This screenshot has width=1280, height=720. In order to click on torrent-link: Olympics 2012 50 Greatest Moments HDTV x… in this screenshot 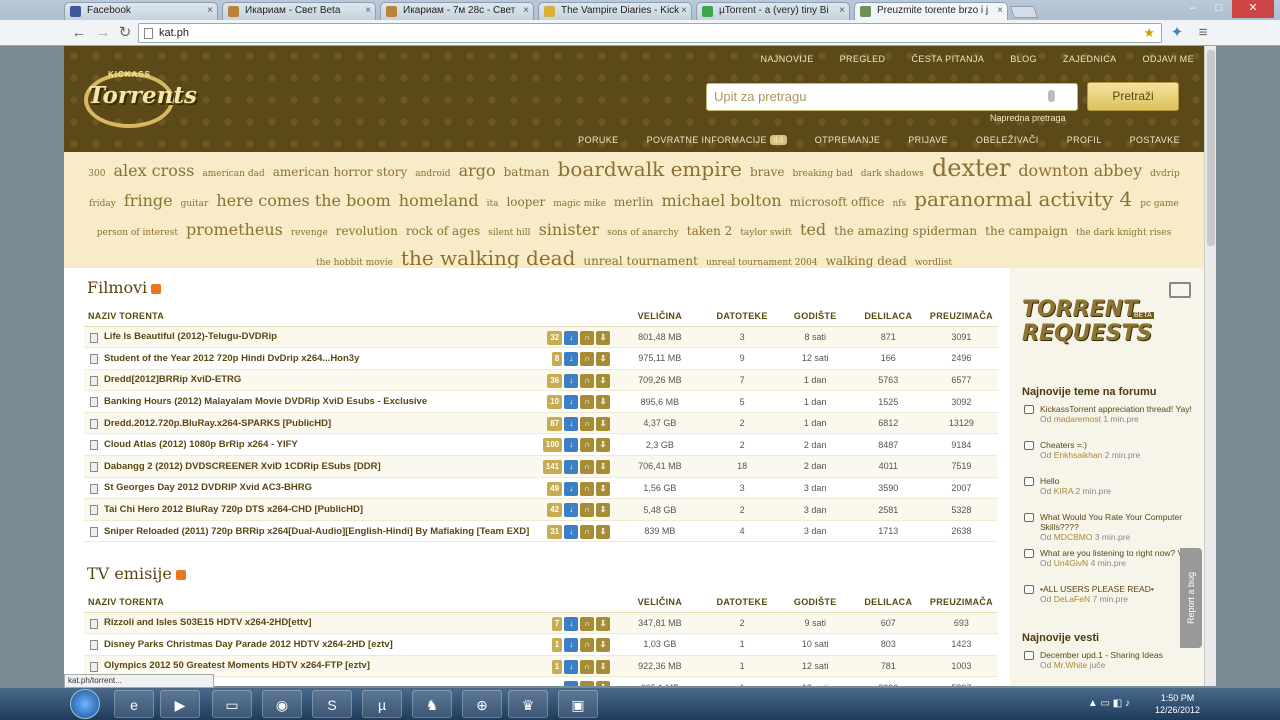, I will do `click(237, 665)`.